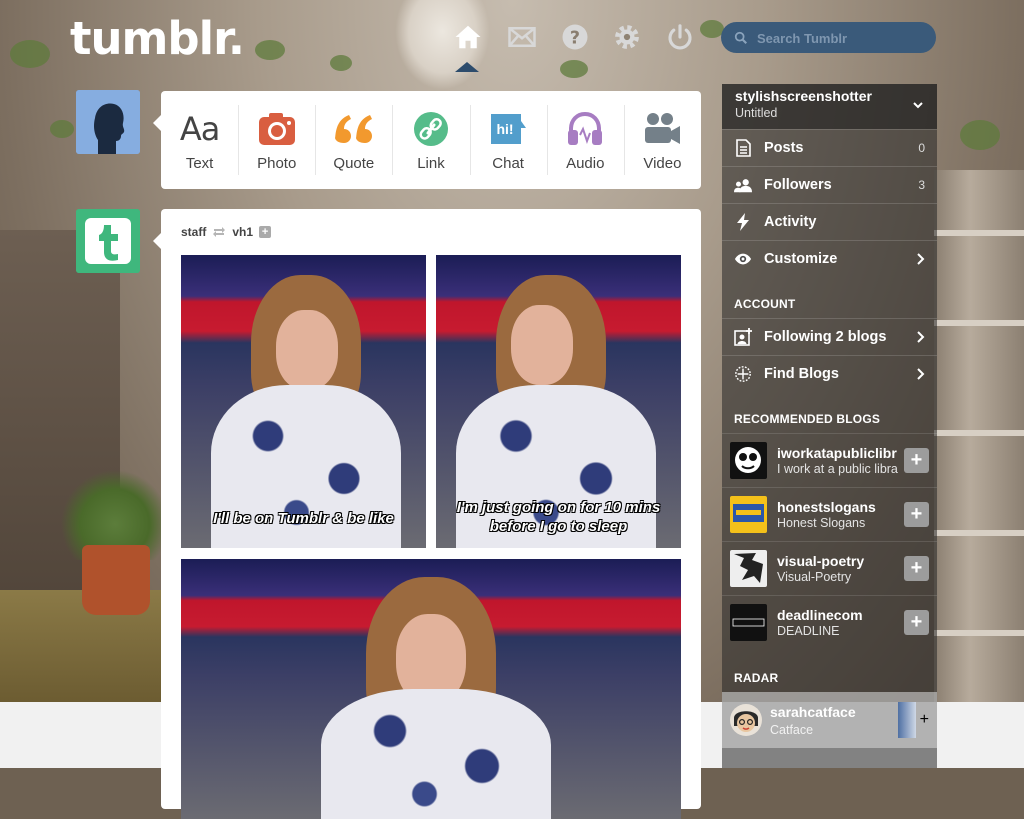 This screenshot has width=1024, height=819. I want to click on gif-image-1: I'll be on Tumblr & be like, so click(303, 401).